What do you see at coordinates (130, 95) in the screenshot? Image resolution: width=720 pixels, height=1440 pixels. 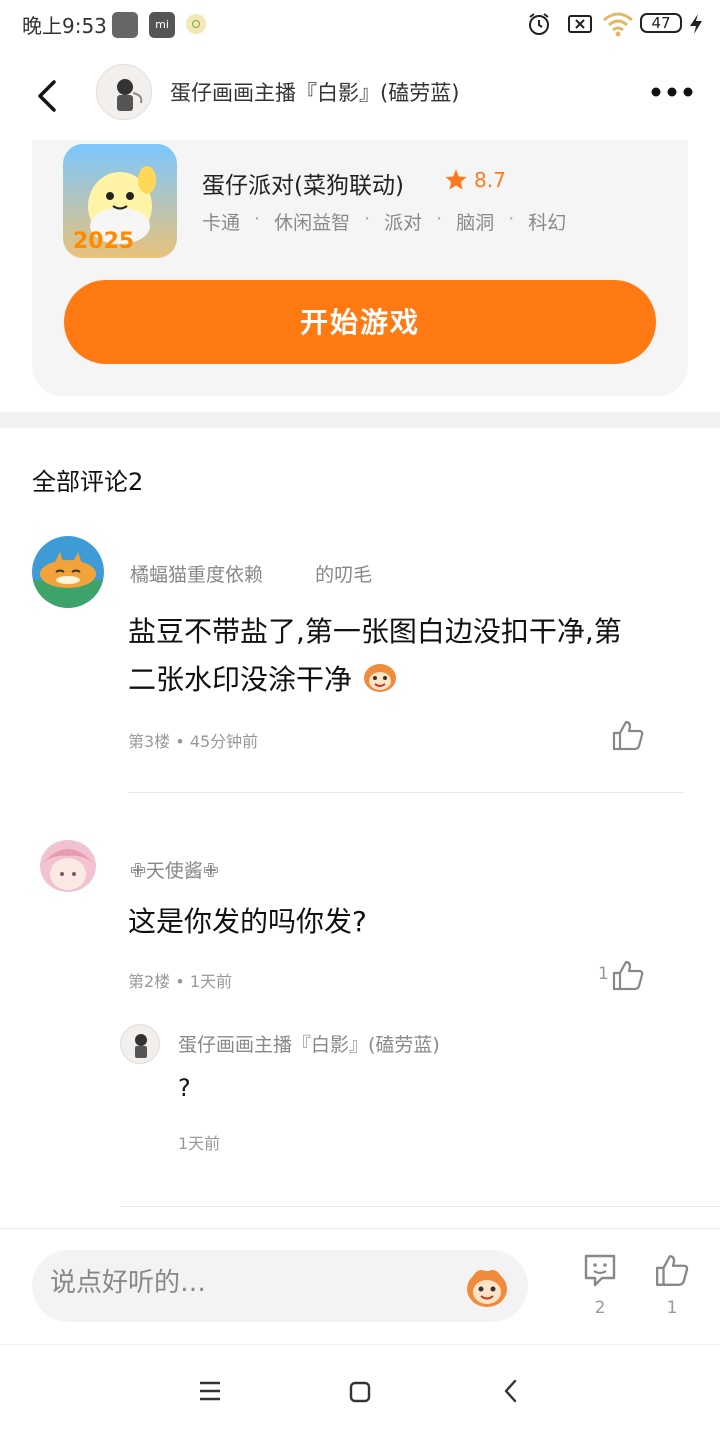 I see `author-avatar-image` at bounding box center [130, 95].